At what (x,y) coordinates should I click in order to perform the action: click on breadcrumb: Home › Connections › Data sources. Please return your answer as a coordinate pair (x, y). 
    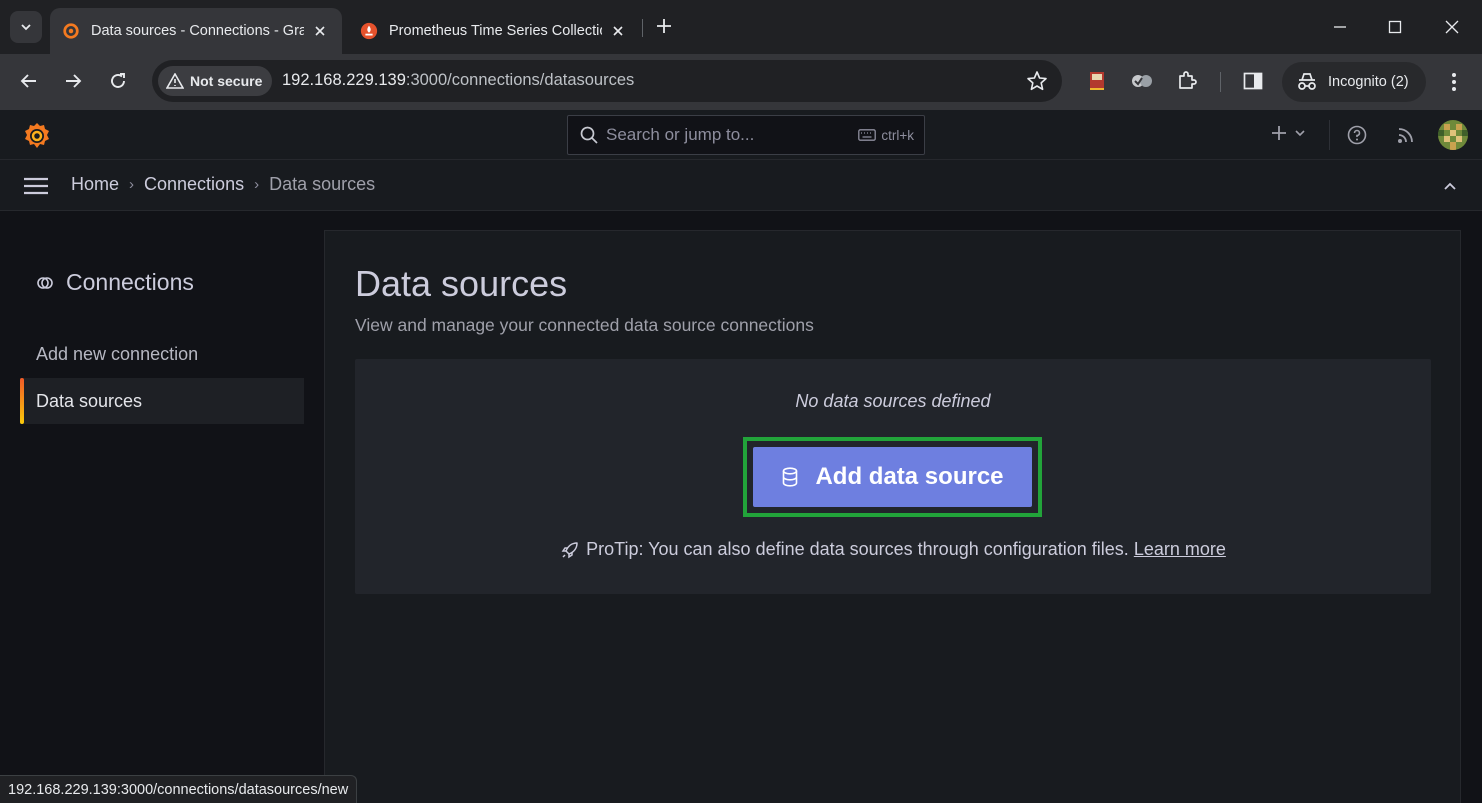
    Looking at the image, I should click on (223, 184).